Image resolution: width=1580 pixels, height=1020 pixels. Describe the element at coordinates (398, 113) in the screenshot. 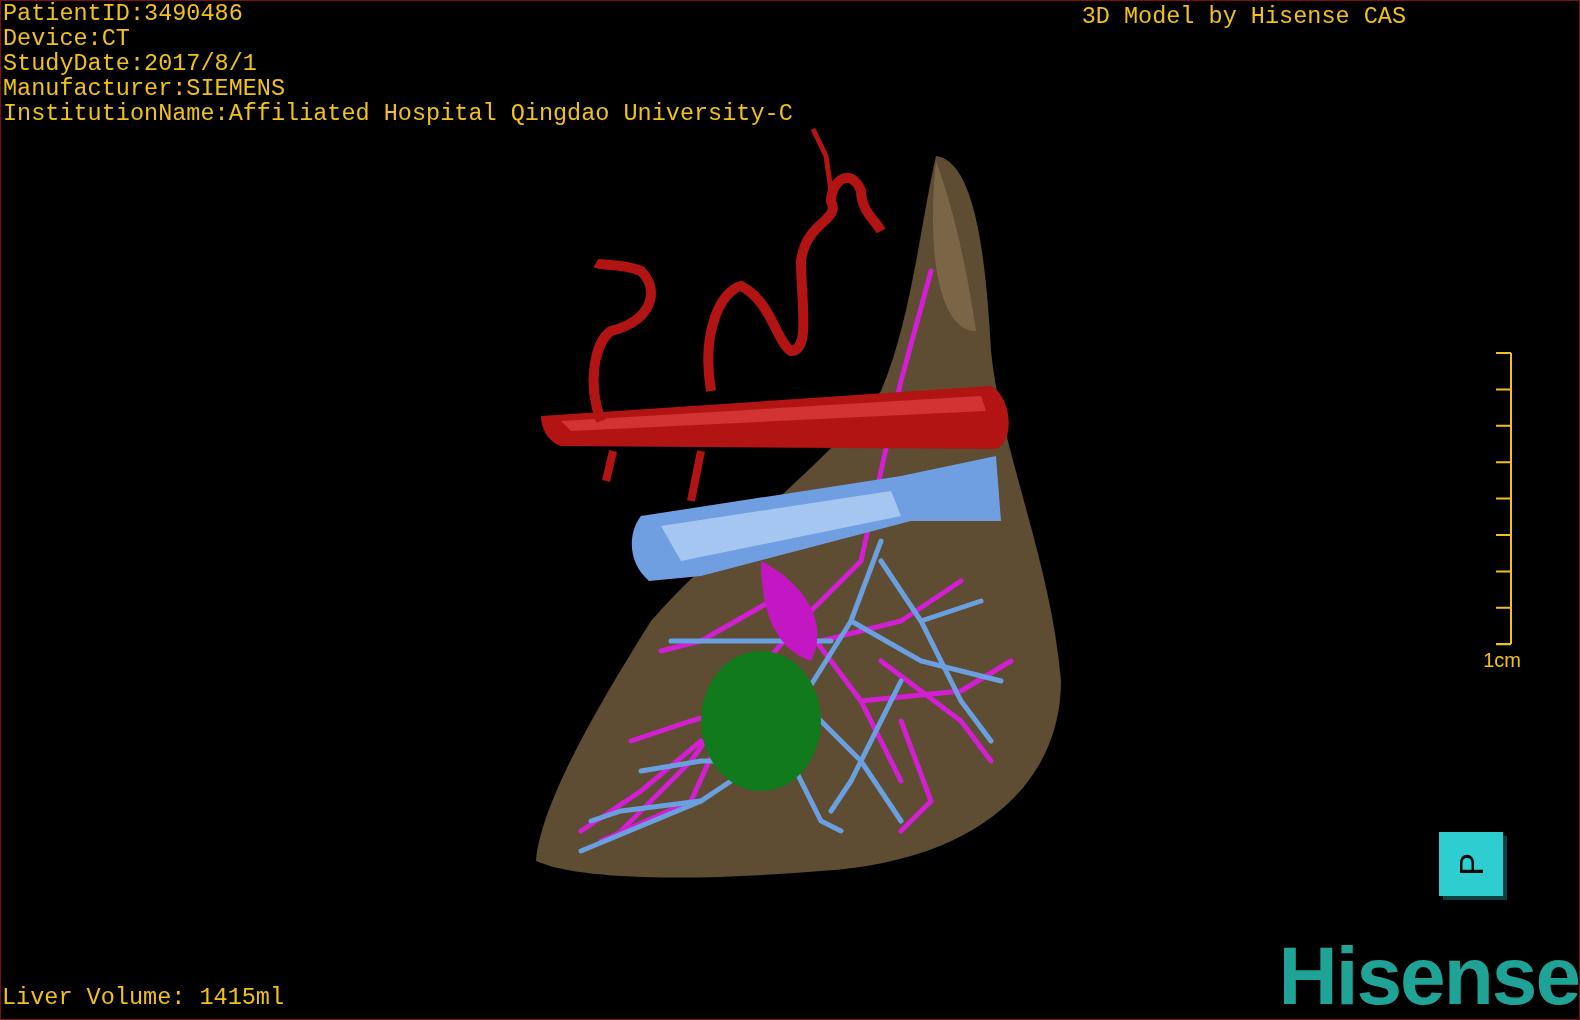

I see `study-info-text: InstitutionName:Affiliated Hospital Qingdao University-C` at that location.